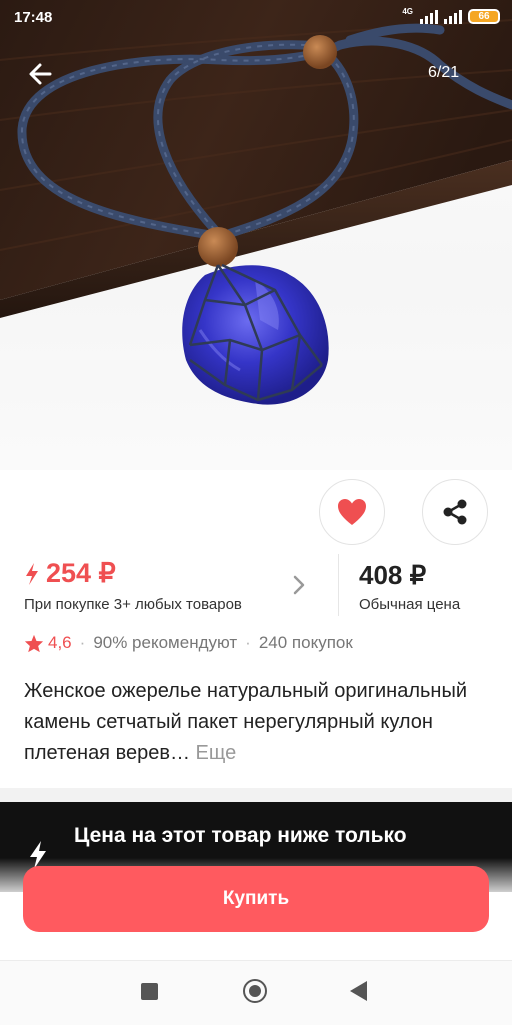  What do you see at coordinates (240, 835) in the screenshot?
I see `banner-text: Цена на этот товар ниже только` at bounding box center [240, 835].